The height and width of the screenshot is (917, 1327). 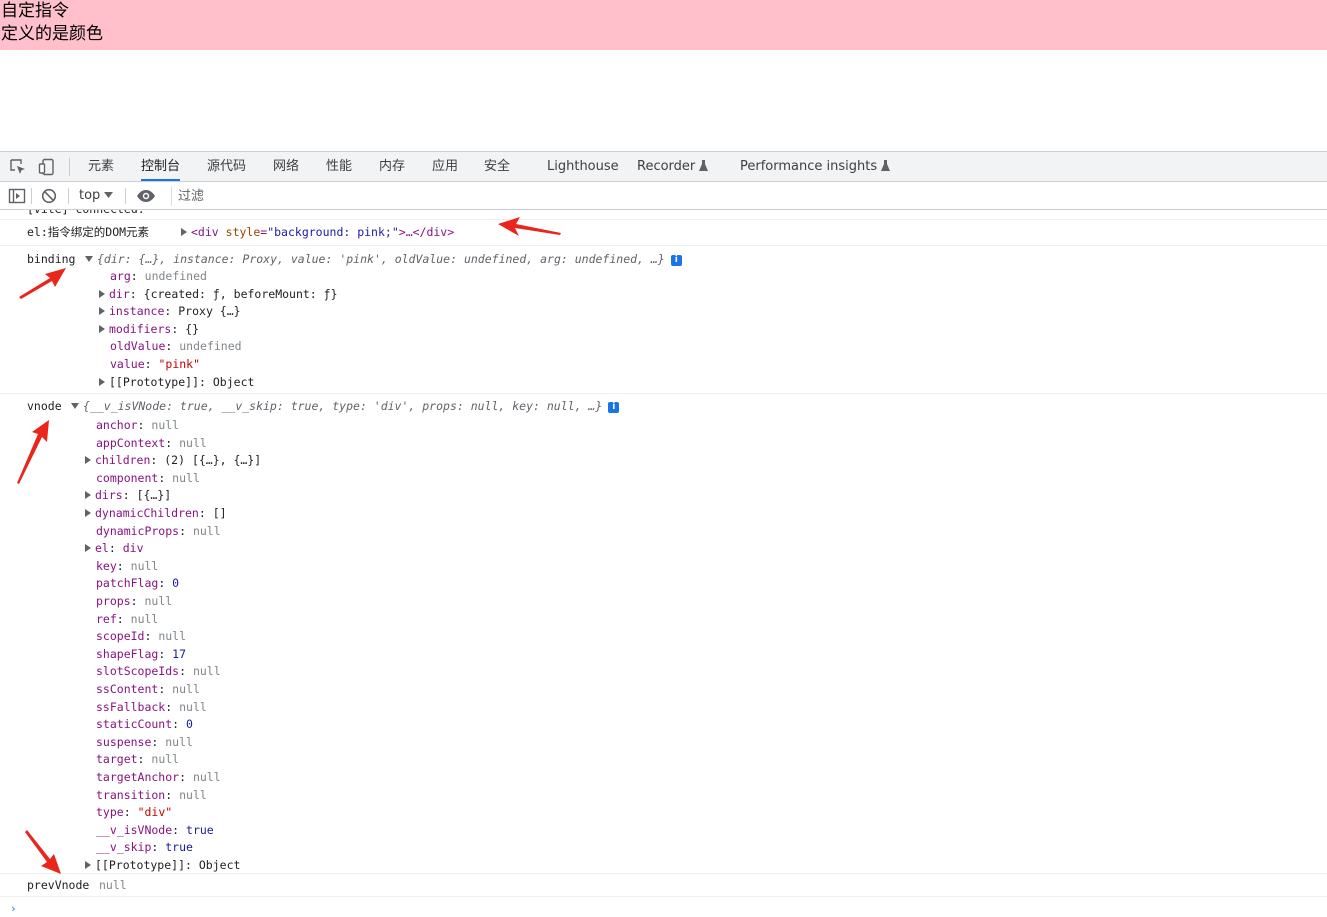 I want to click on property-key: dir, so click(x=119, y=293).